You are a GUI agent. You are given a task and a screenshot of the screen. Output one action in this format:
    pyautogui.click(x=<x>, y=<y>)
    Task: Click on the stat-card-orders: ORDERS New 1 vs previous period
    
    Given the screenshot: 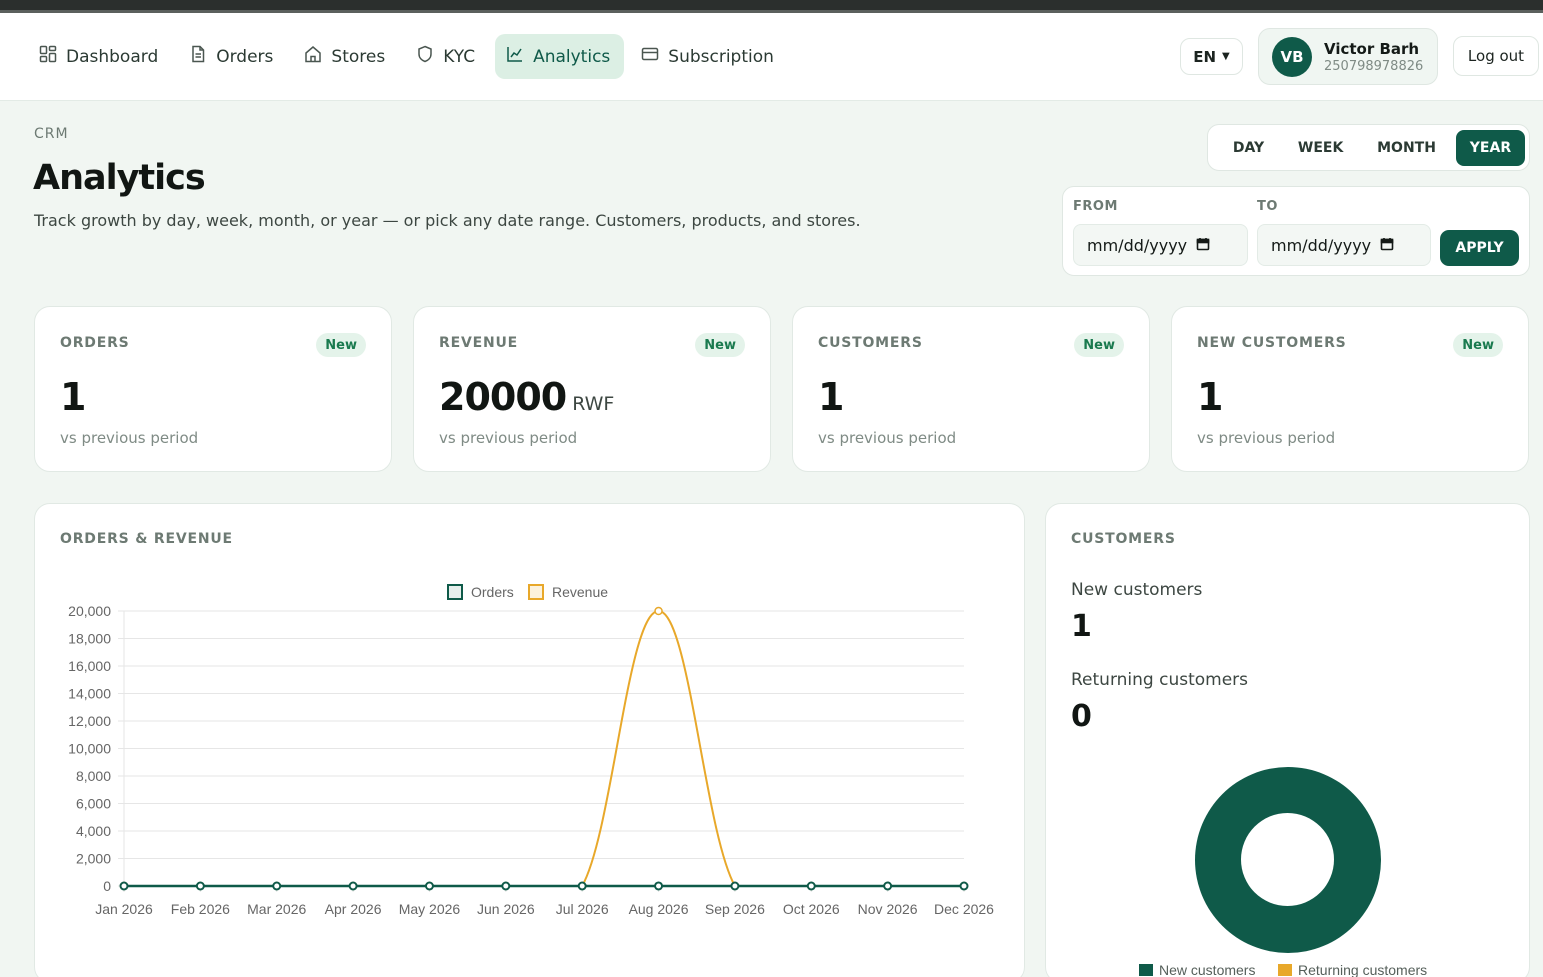 What is the action you would take?
    pyautogui.click(x=213, y=389)
    